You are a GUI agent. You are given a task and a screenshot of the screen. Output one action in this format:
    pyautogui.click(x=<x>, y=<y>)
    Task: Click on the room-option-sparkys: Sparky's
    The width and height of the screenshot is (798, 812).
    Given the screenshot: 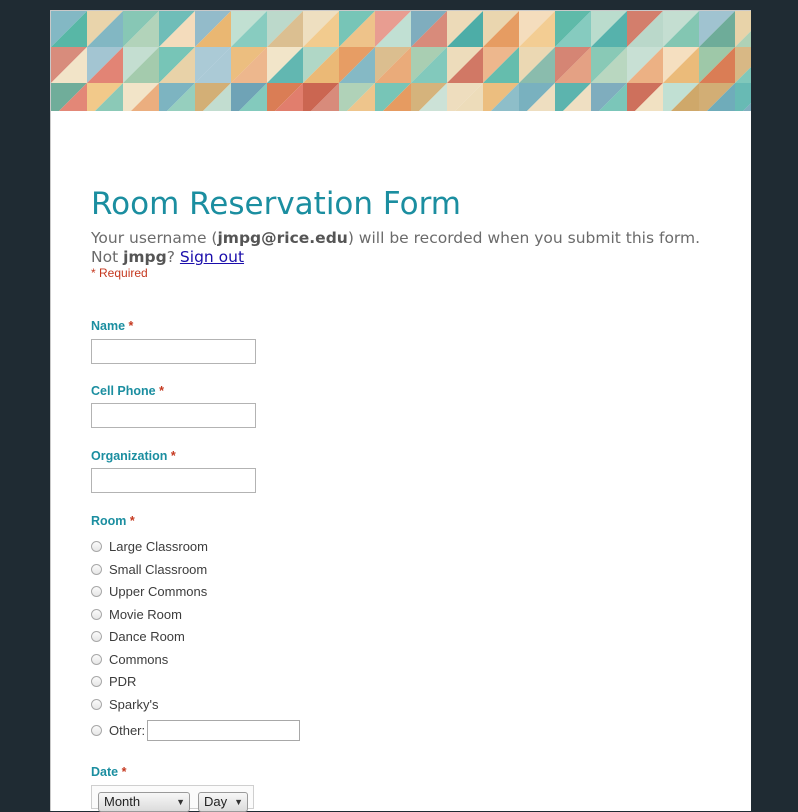 What is the action you would take?
    pyautogui.click(x=124, y=704)
    